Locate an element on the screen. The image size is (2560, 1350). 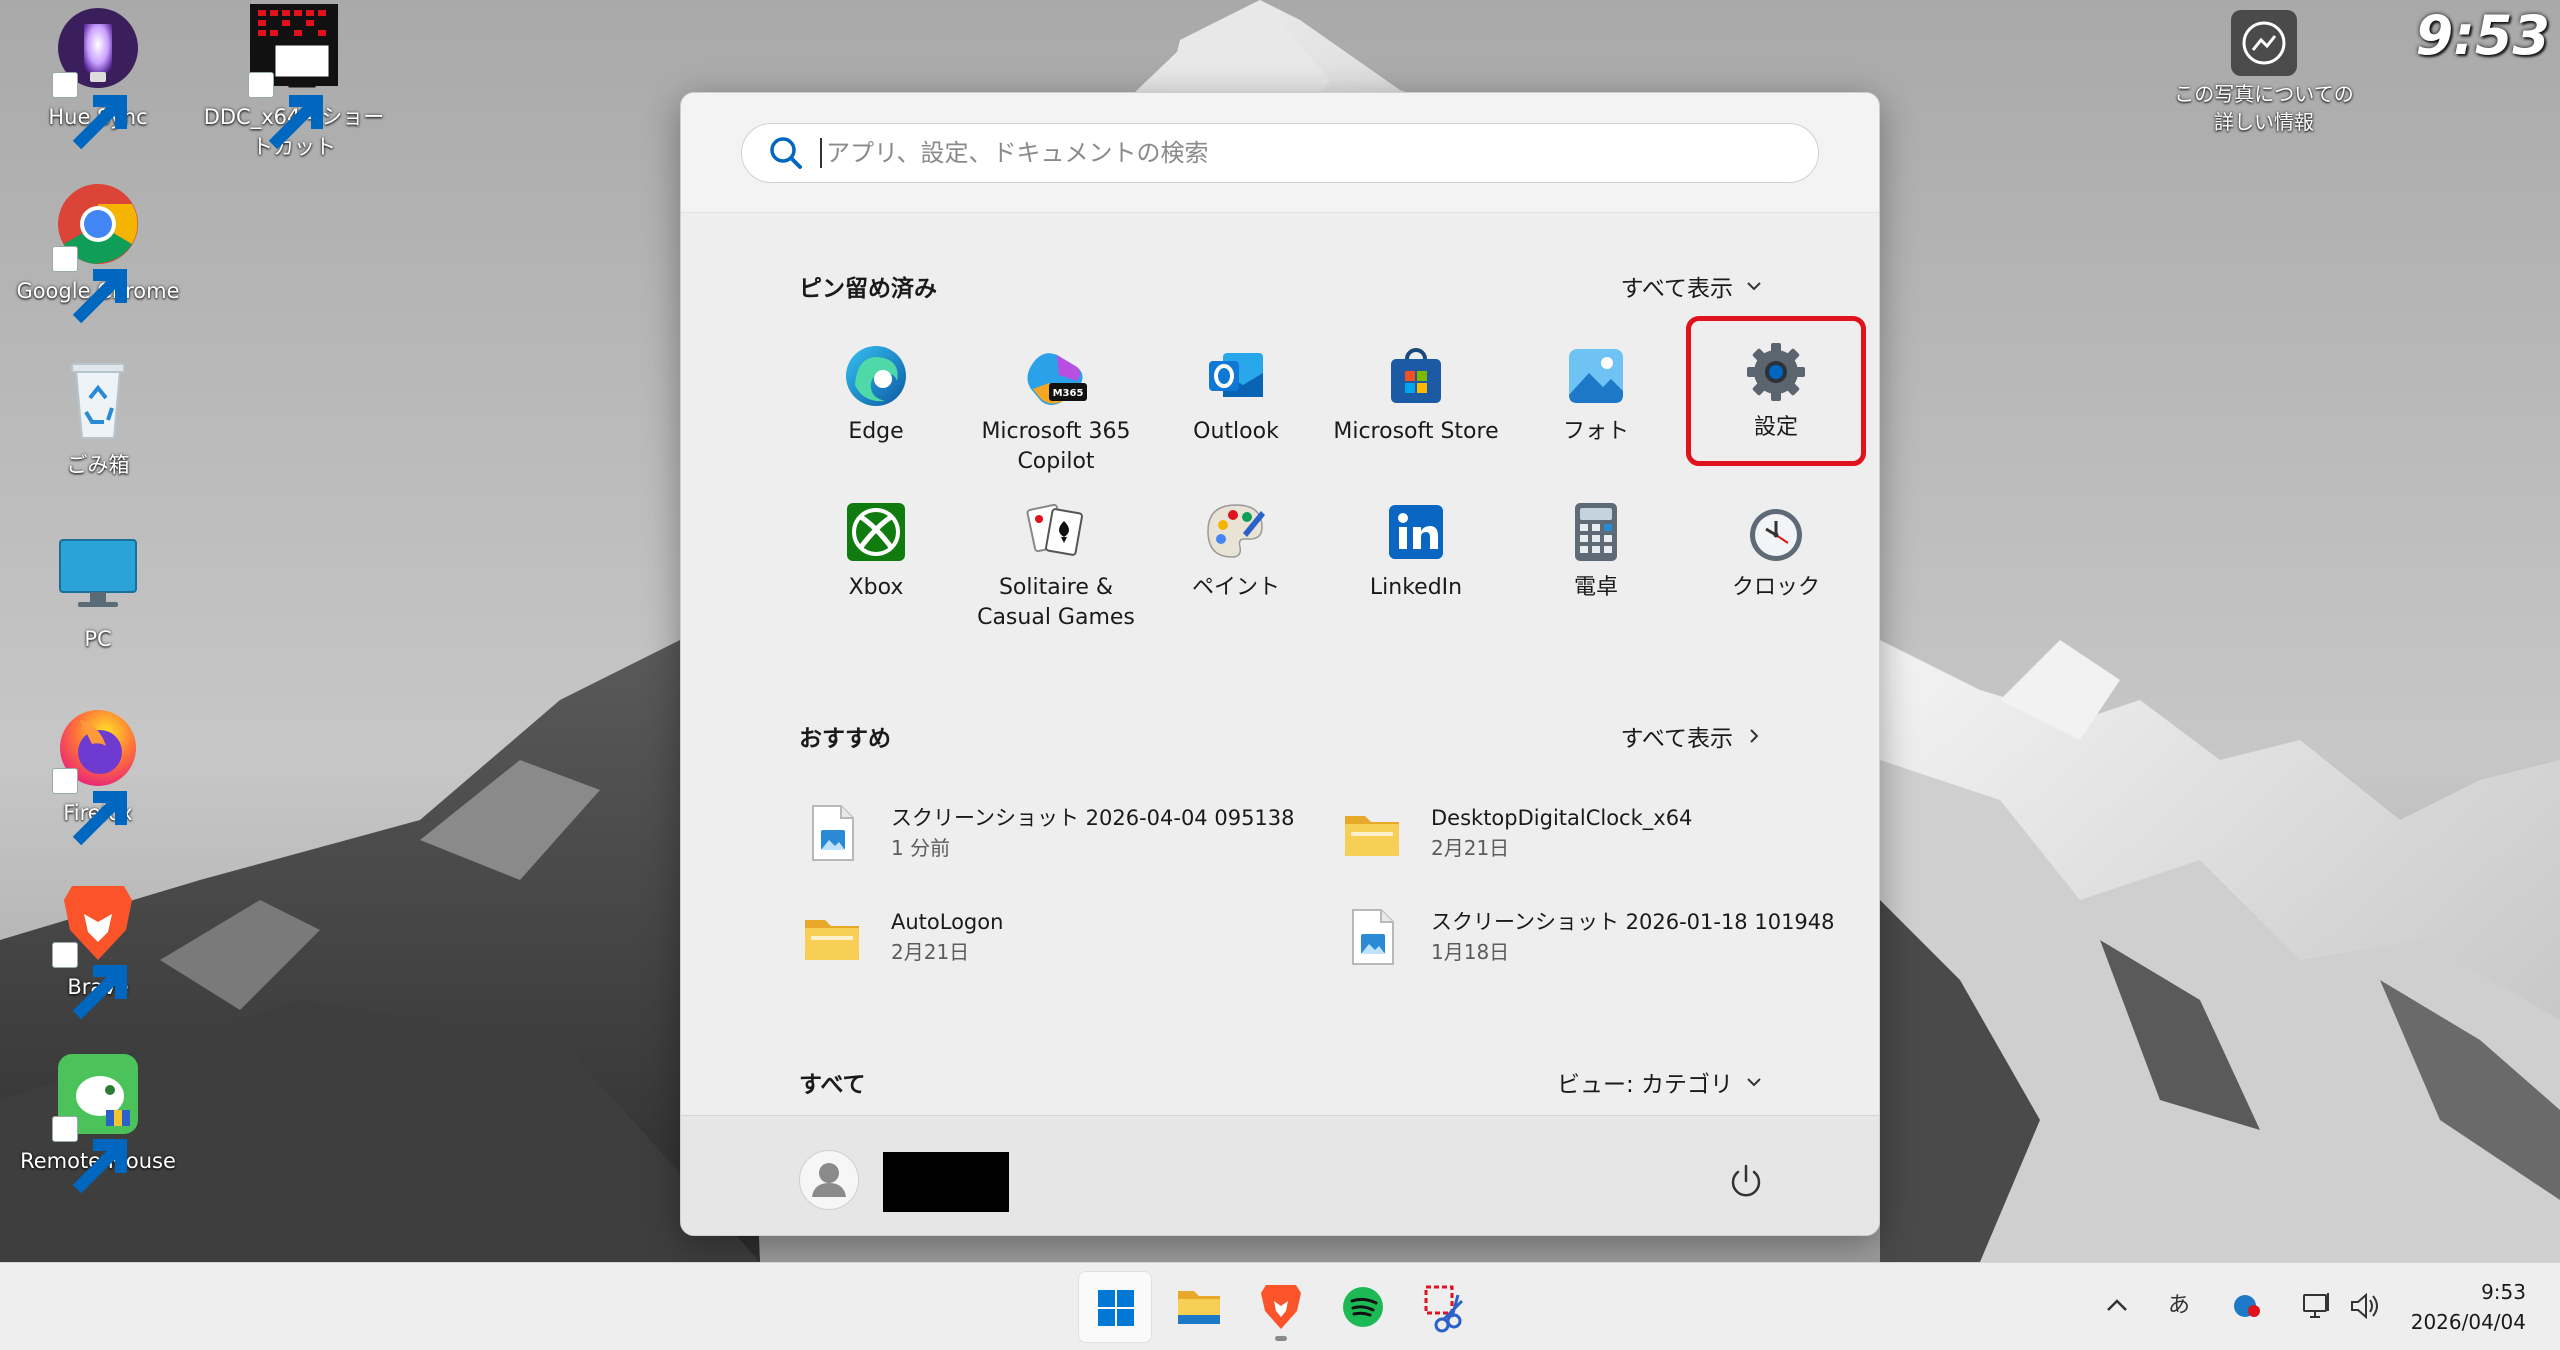
search-input is located at coordinates (1322, 153).